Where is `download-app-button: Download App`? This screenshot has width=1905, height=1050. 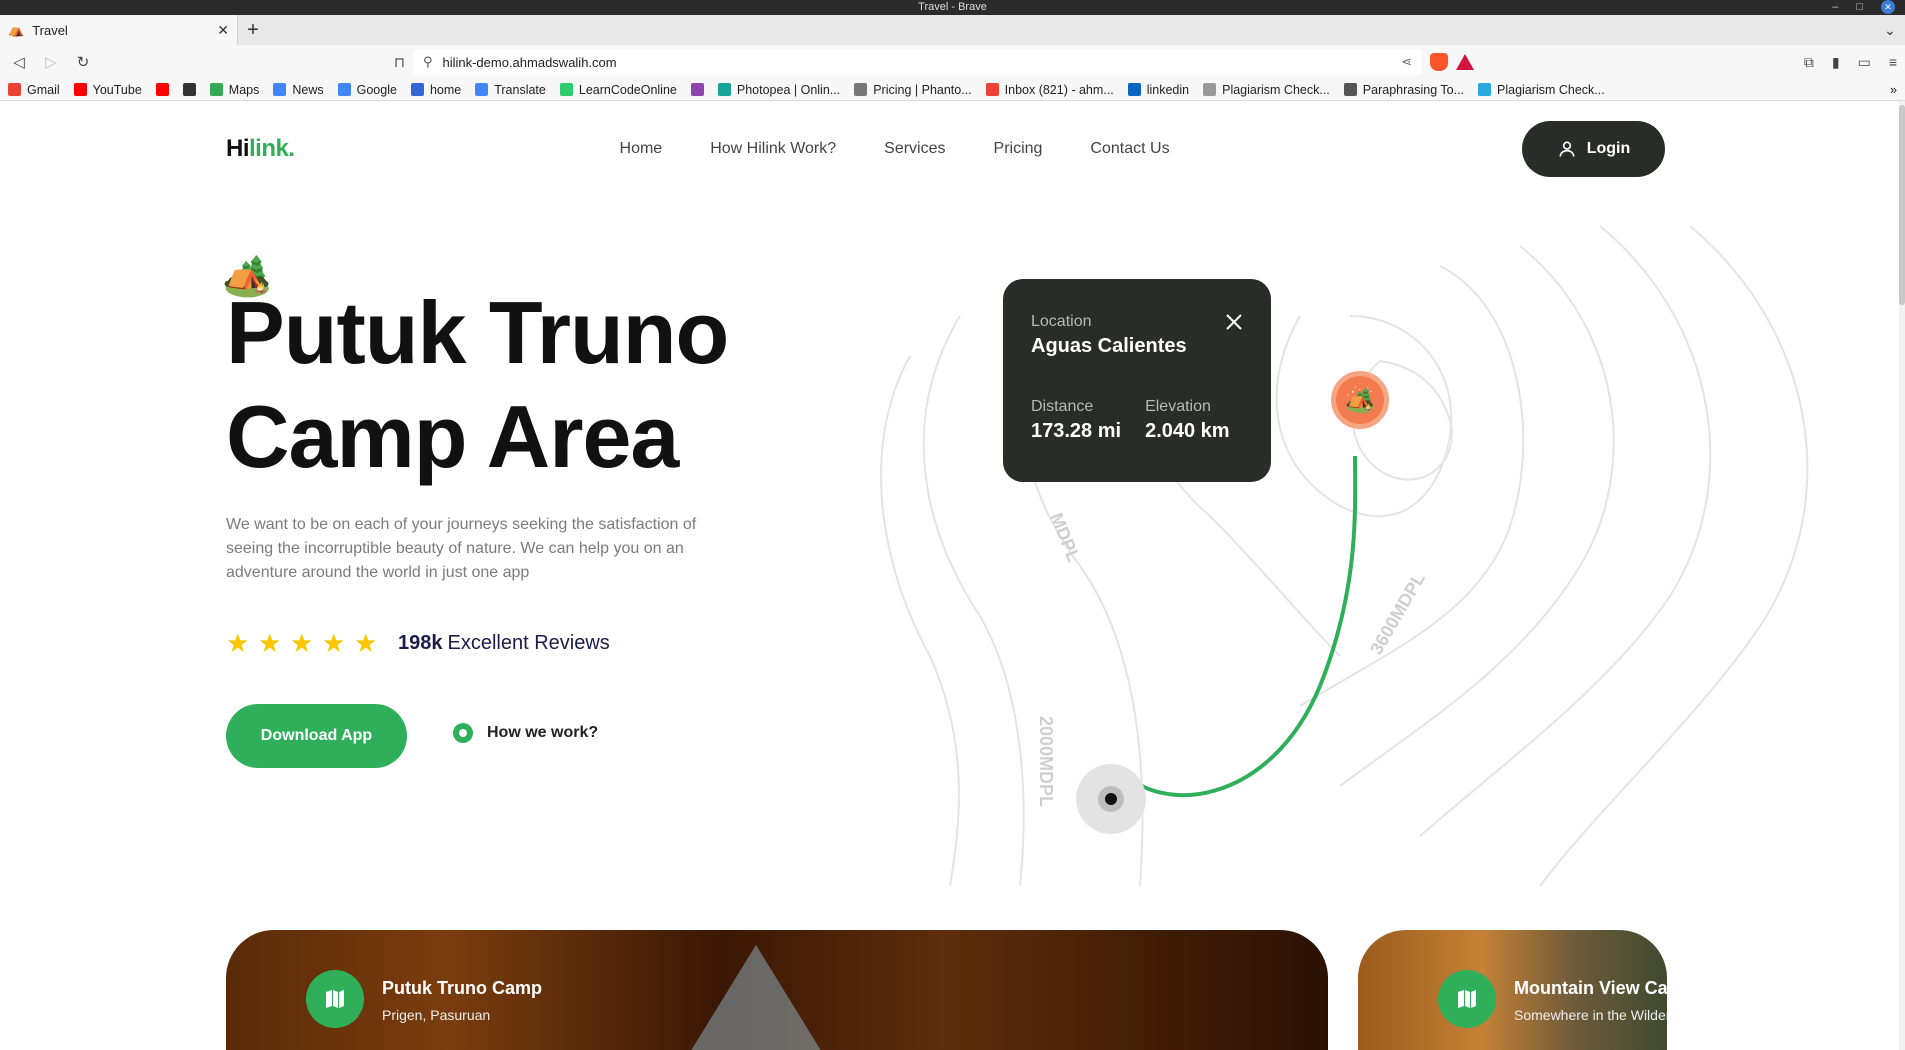 download-app-button: Download App is located at coordinates (316, 736).